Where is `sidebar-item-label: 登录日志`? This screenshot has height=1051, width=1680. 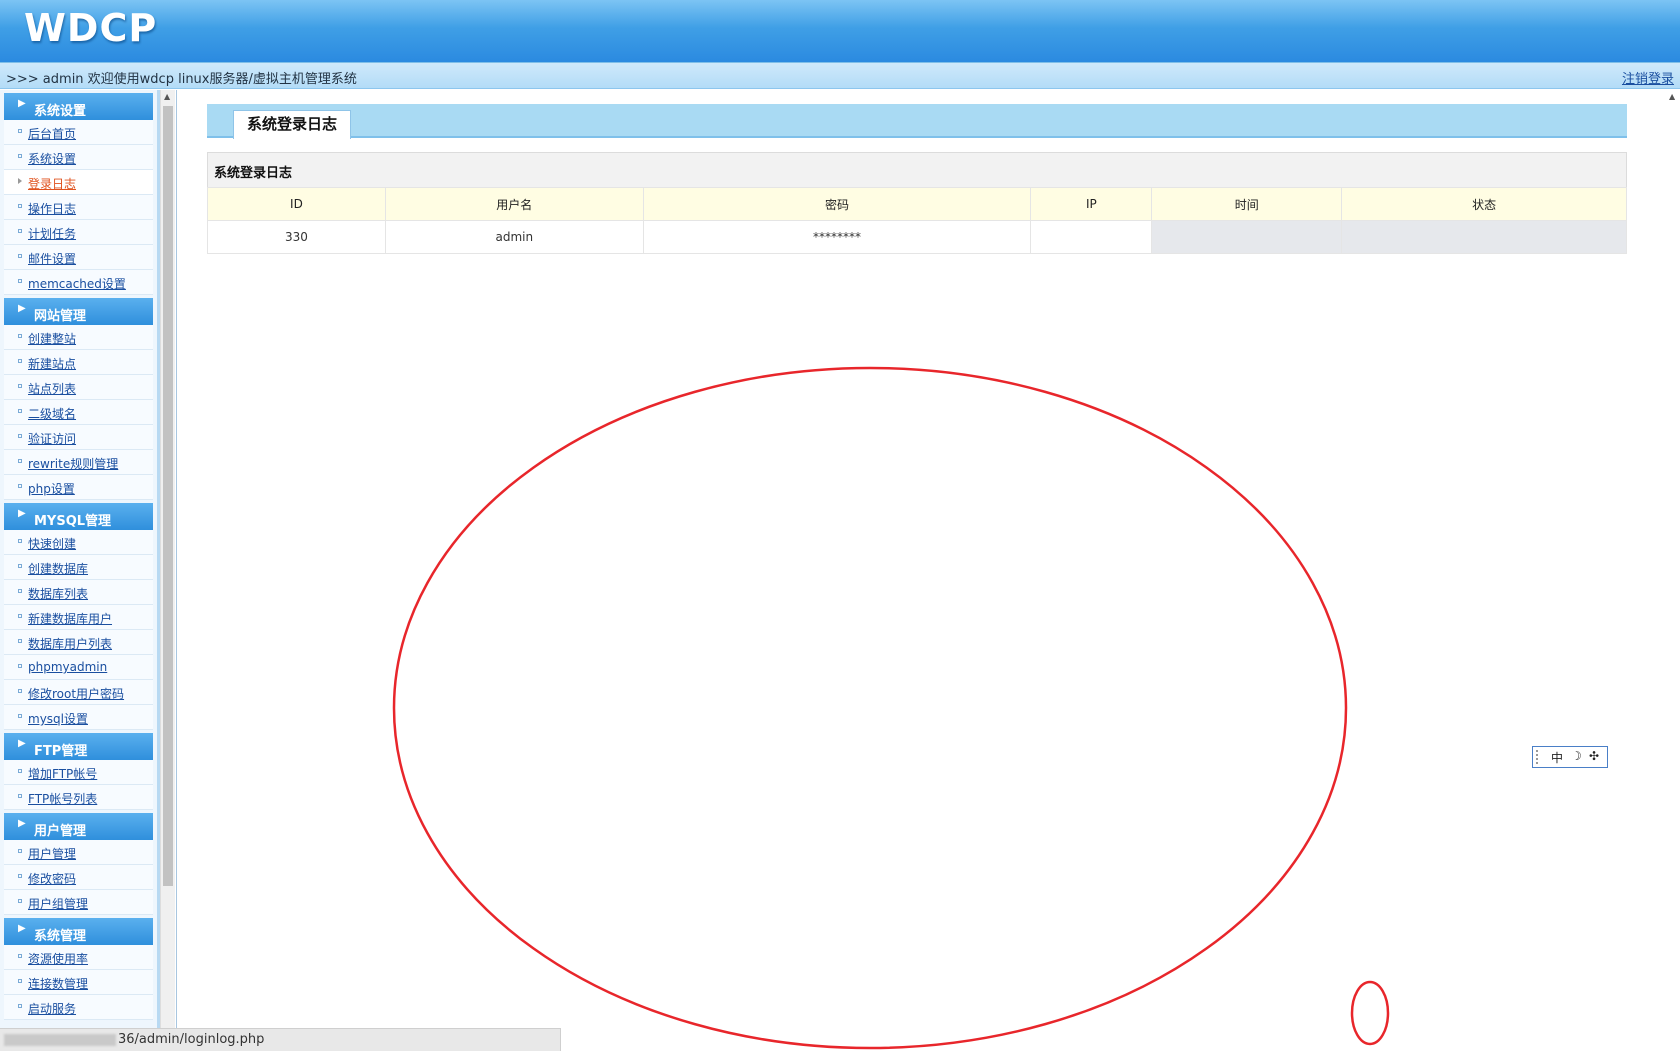
sidebar-item-label: 登录日志 is located at coordinates (52, 183).